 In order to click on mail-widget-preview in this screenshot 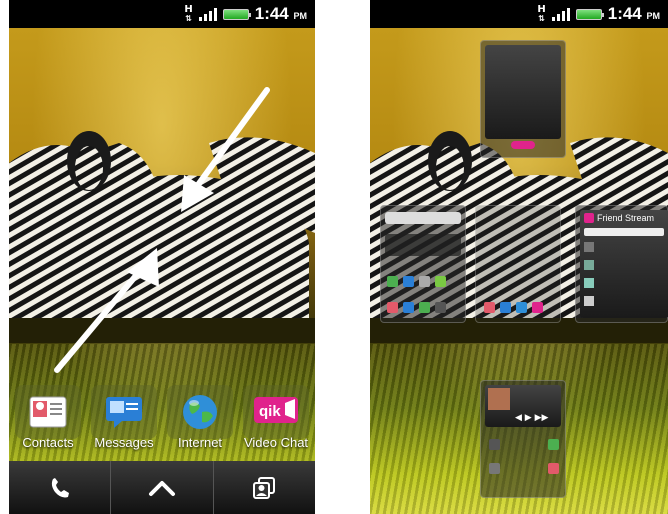, I will do `click(523, 92)`.